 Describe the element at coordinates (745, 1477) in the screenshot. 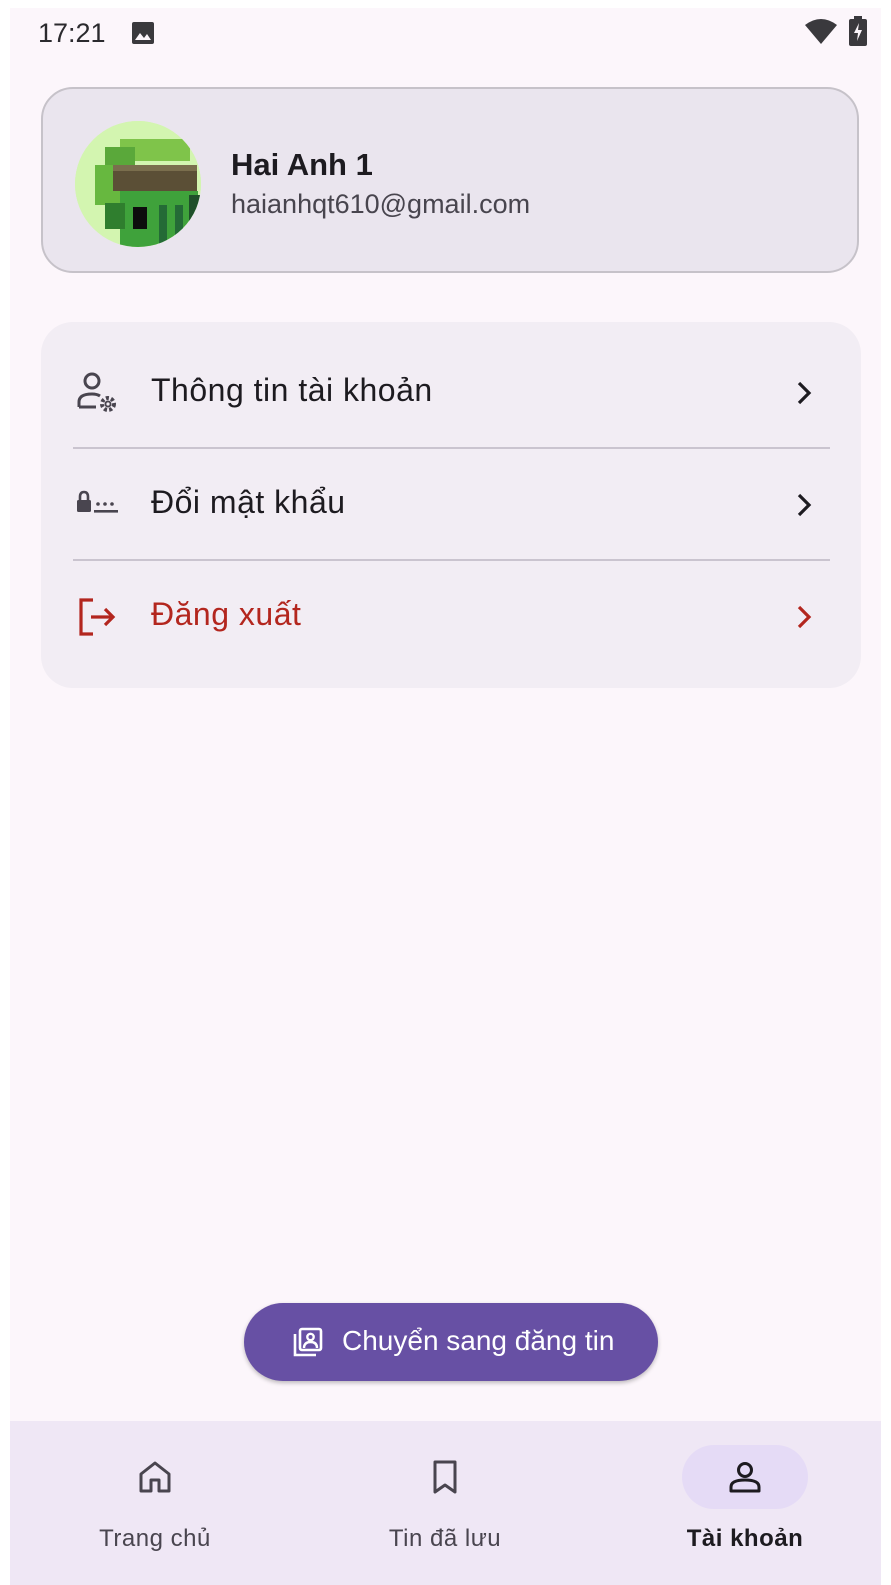

I see `person-icon` at that location.